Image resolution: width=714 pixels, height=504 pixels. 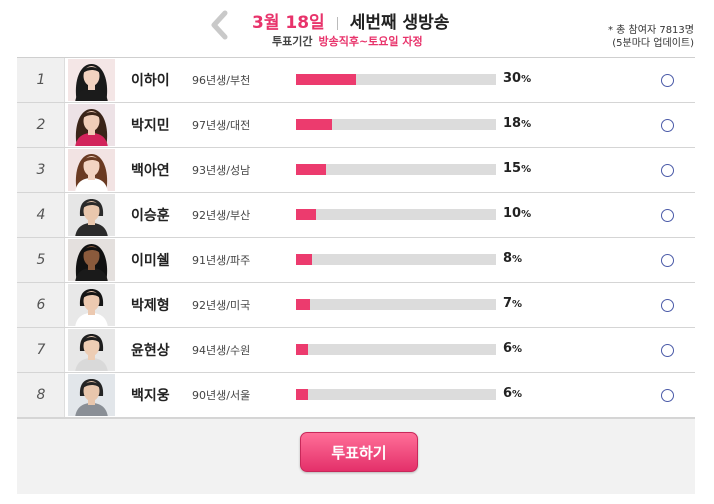 I want to click on vote-footer: 투표하기, so click(x=356, y=456).